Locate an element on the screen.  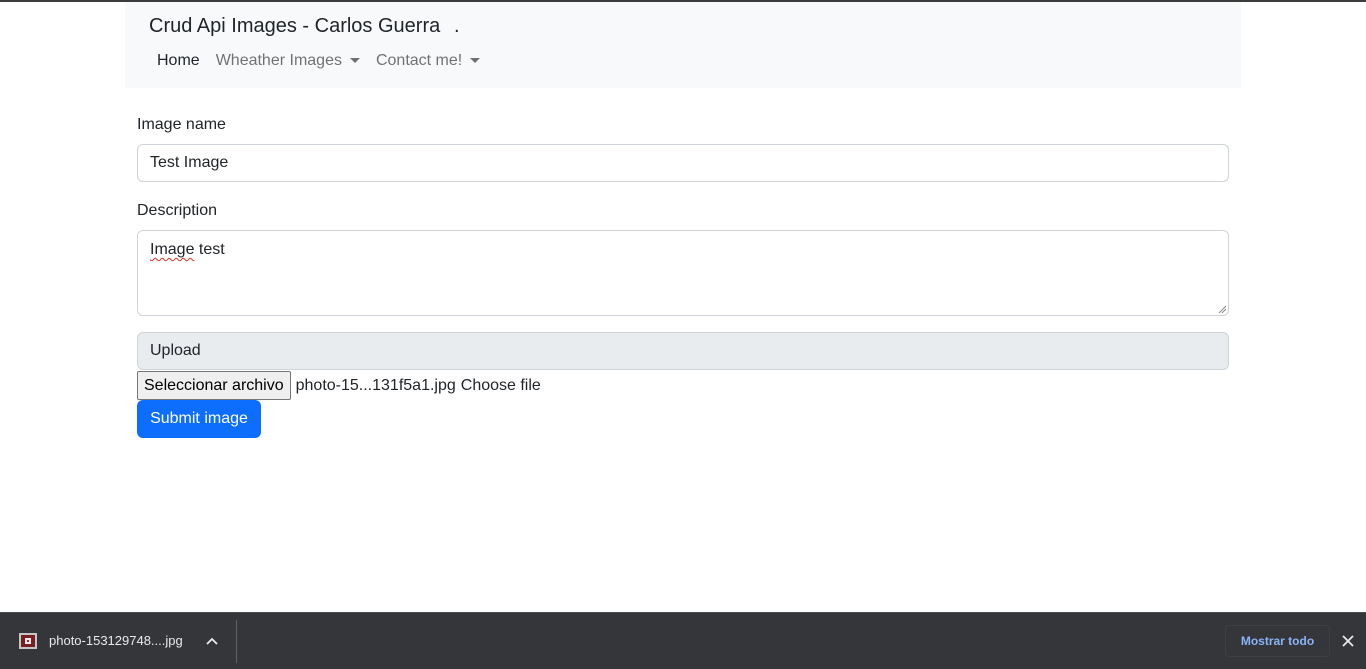
spellcheck-word: Image is located at coordinates (172, 249).